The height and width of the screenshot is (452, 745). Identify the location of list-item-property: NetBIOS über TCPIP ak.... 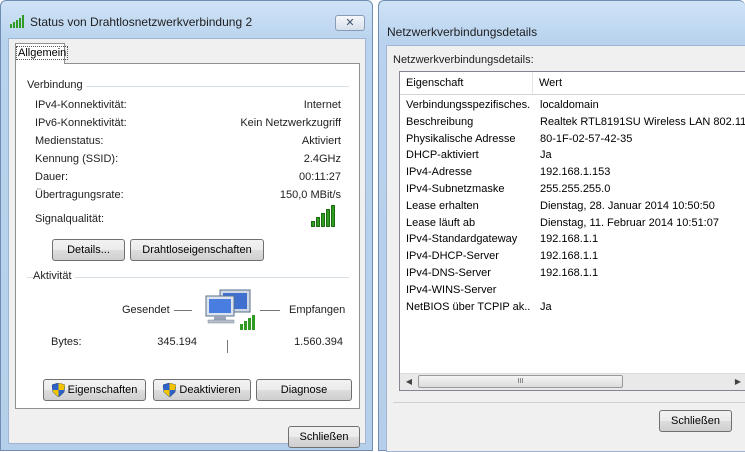
(468, 306).